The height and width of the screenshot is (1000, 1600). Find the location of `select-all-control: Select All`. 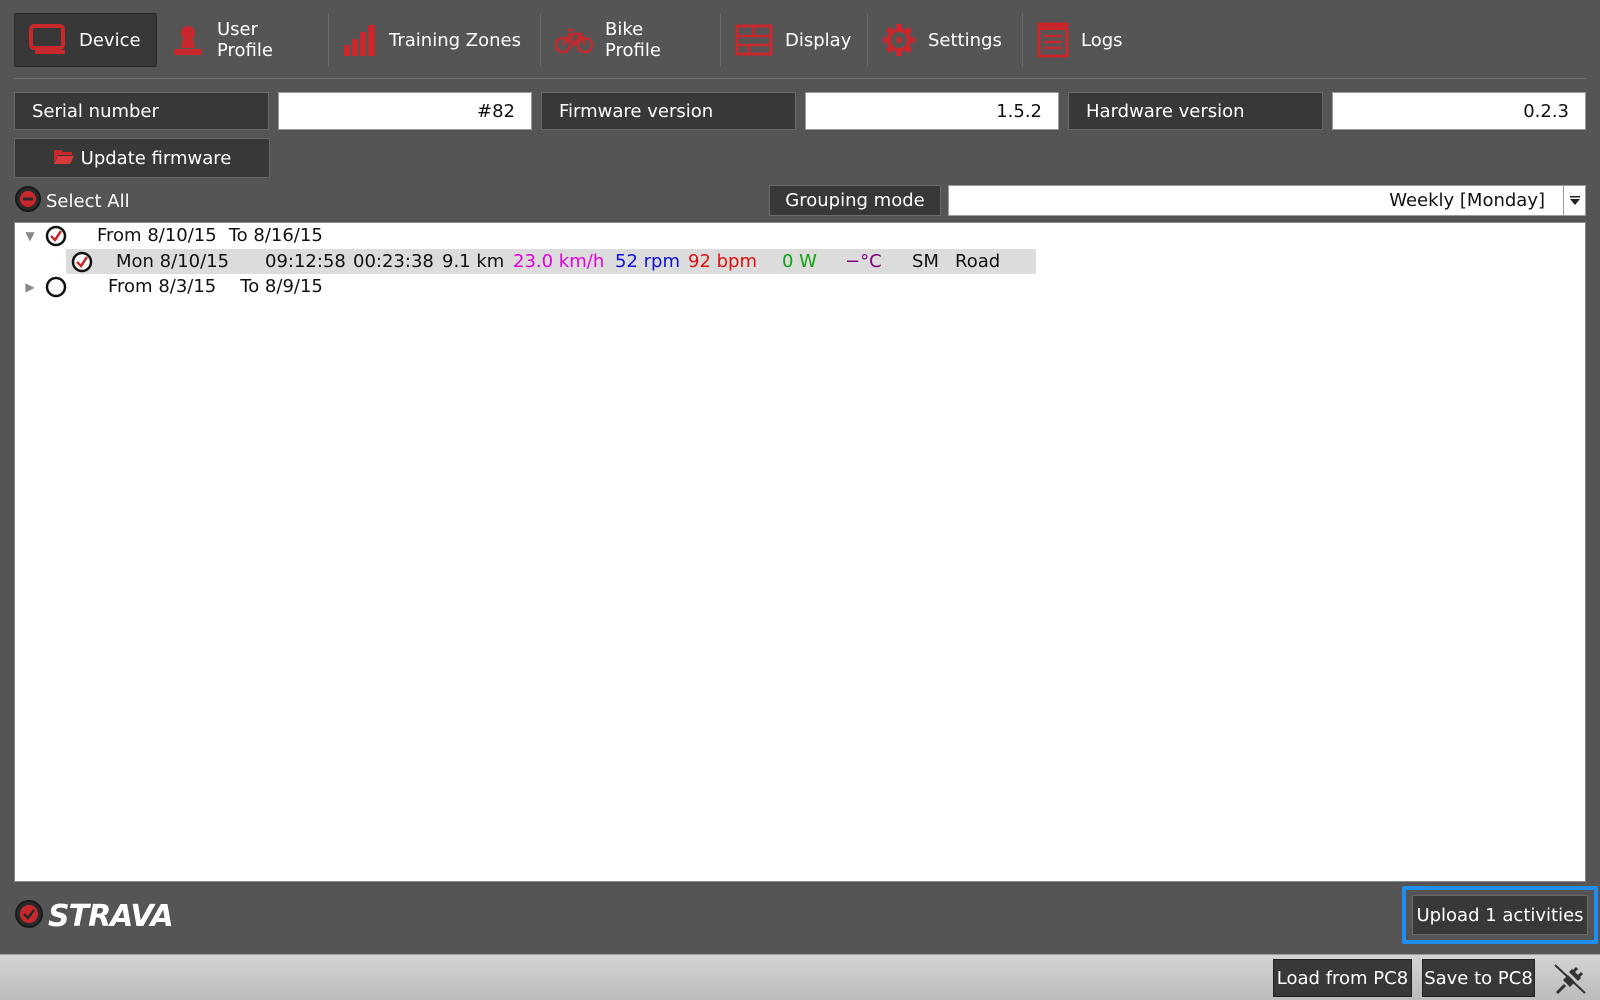

select-all-control: Select All is located at coordinates (72, 201).